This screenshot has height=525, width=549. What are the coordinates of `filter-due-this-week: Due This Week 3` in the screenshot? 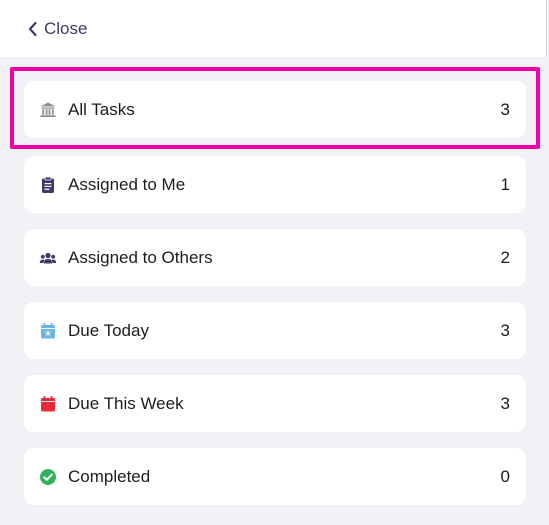 It's located at (275, 403).